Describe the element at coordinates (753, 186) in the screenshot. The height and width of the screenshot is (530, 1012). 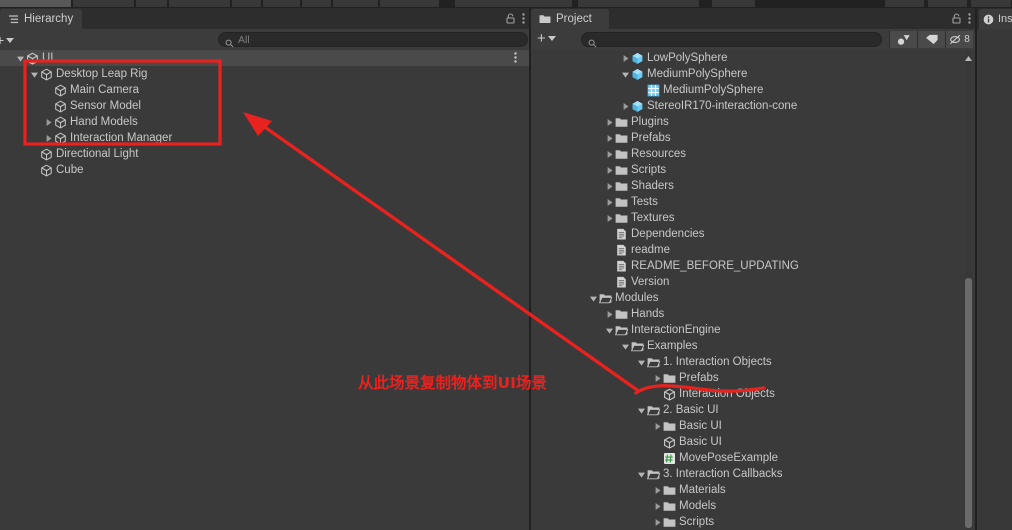
I see `project-row: Shaders` at that location.